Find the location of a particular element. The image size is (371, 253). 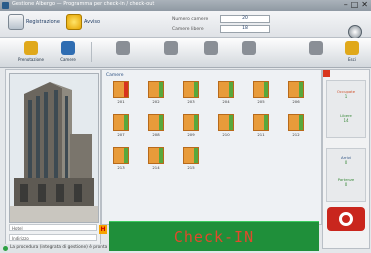

room-tile: 215 is located at coordinates (191, 159).